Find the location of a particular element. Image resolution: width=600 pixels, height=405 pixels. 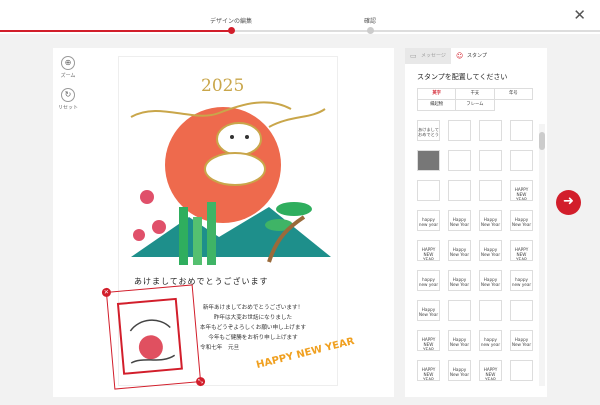

next-button: ➜ is located at coordinates (568, 202).